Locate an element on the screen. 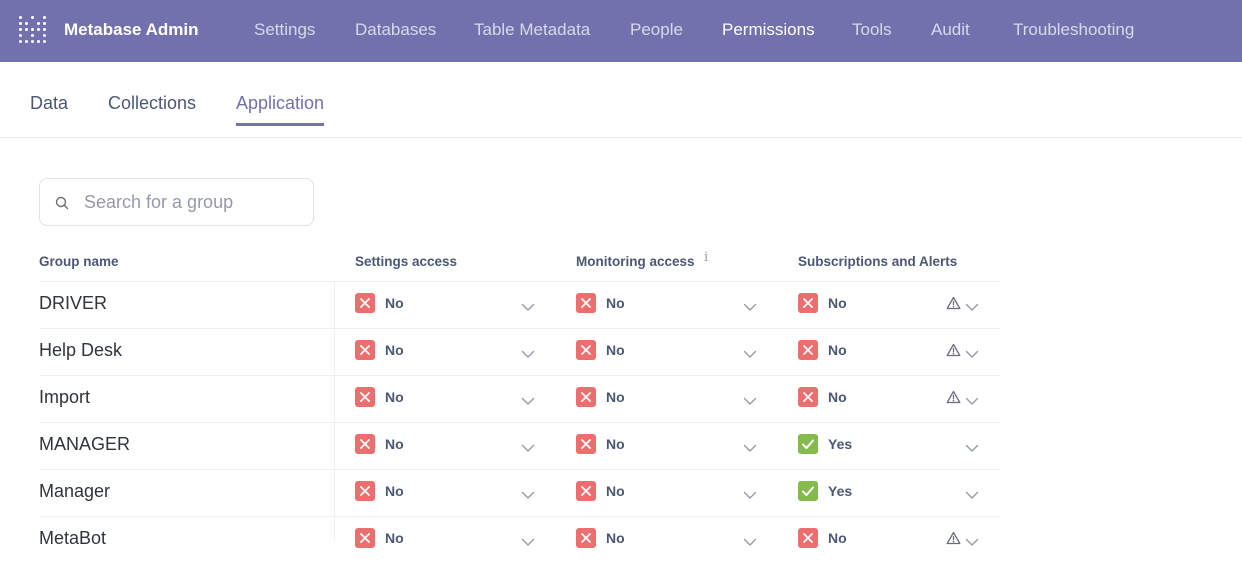 The height and width of the screenshot is (563, 1242). nav-audit: Audit is located at coordinates (950, 30).